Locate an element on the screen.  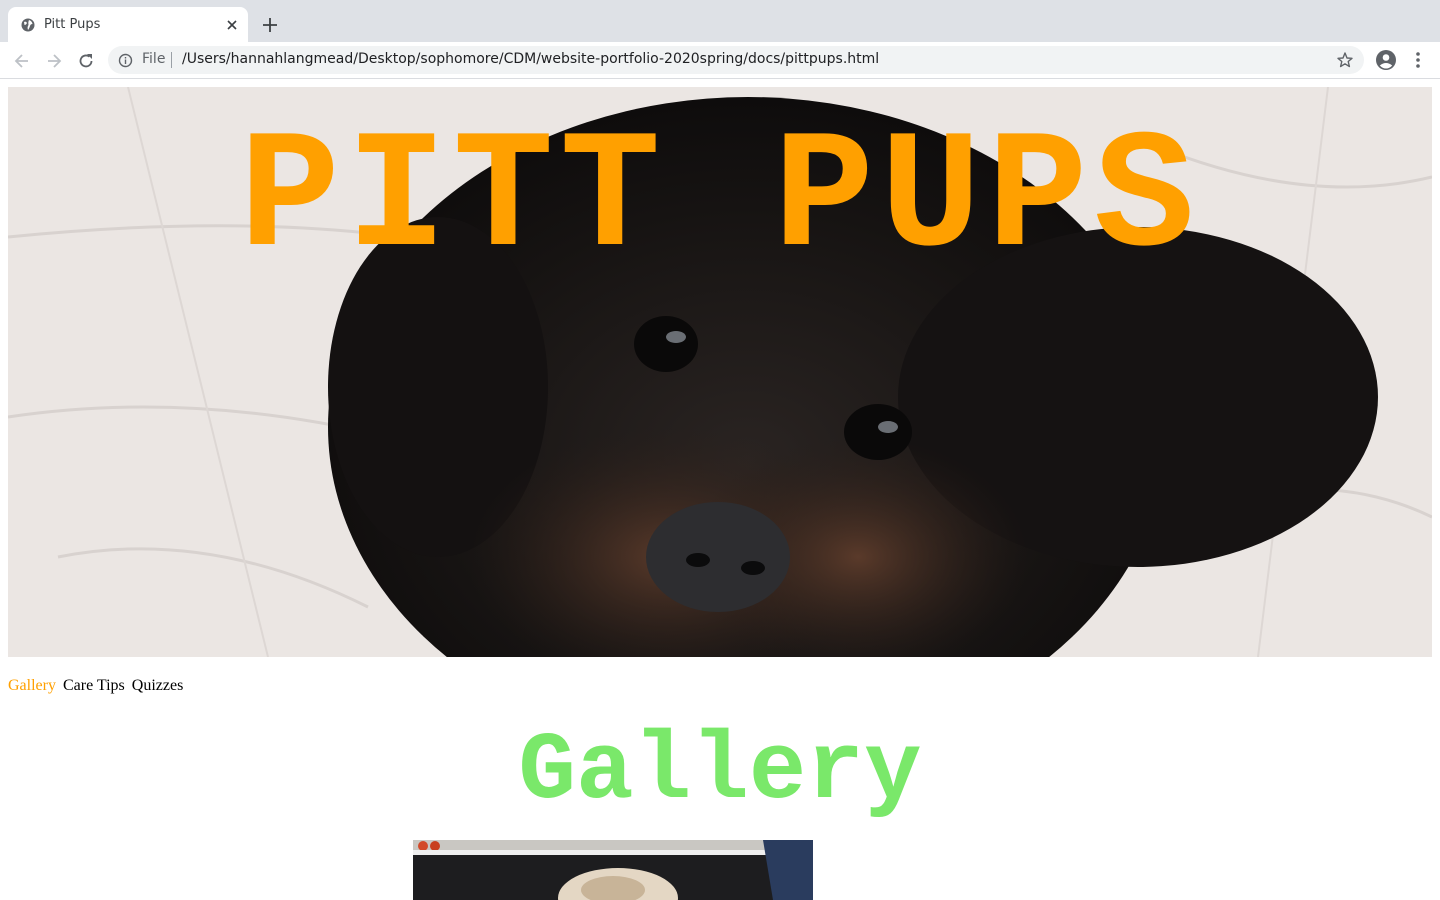
star-icon is located at coordinates (1345, 60).